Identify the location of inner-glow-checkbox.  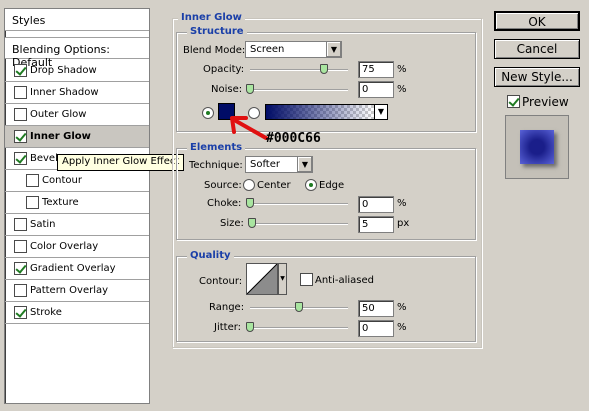
(20, 136).